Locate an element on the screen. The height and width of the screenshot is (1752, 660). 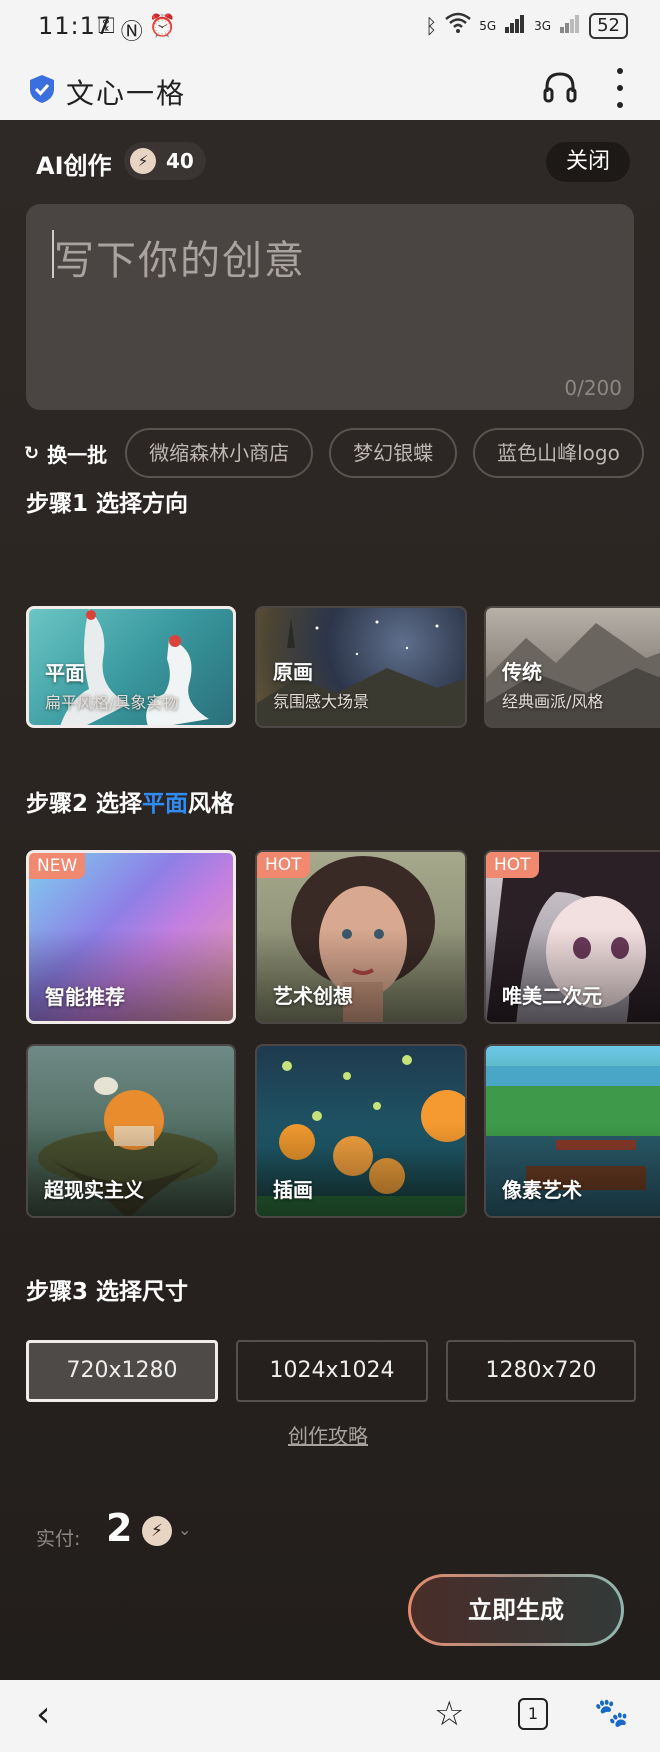
tabs-count-icon: 1 is located at coordinates (533, 1714).